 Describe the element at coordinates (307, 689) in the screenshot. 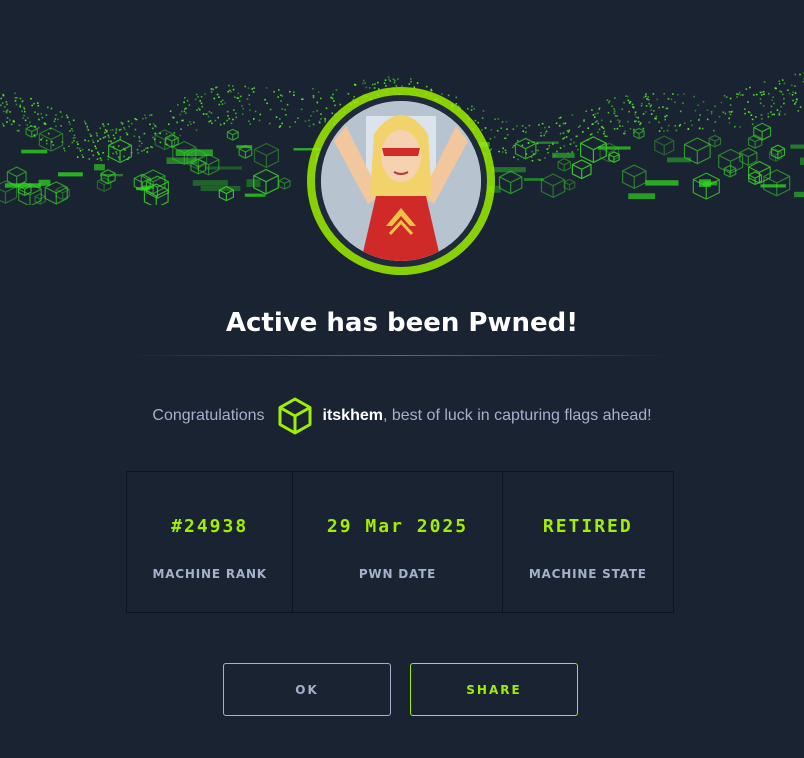

I see `ok-button: OK` at that location.